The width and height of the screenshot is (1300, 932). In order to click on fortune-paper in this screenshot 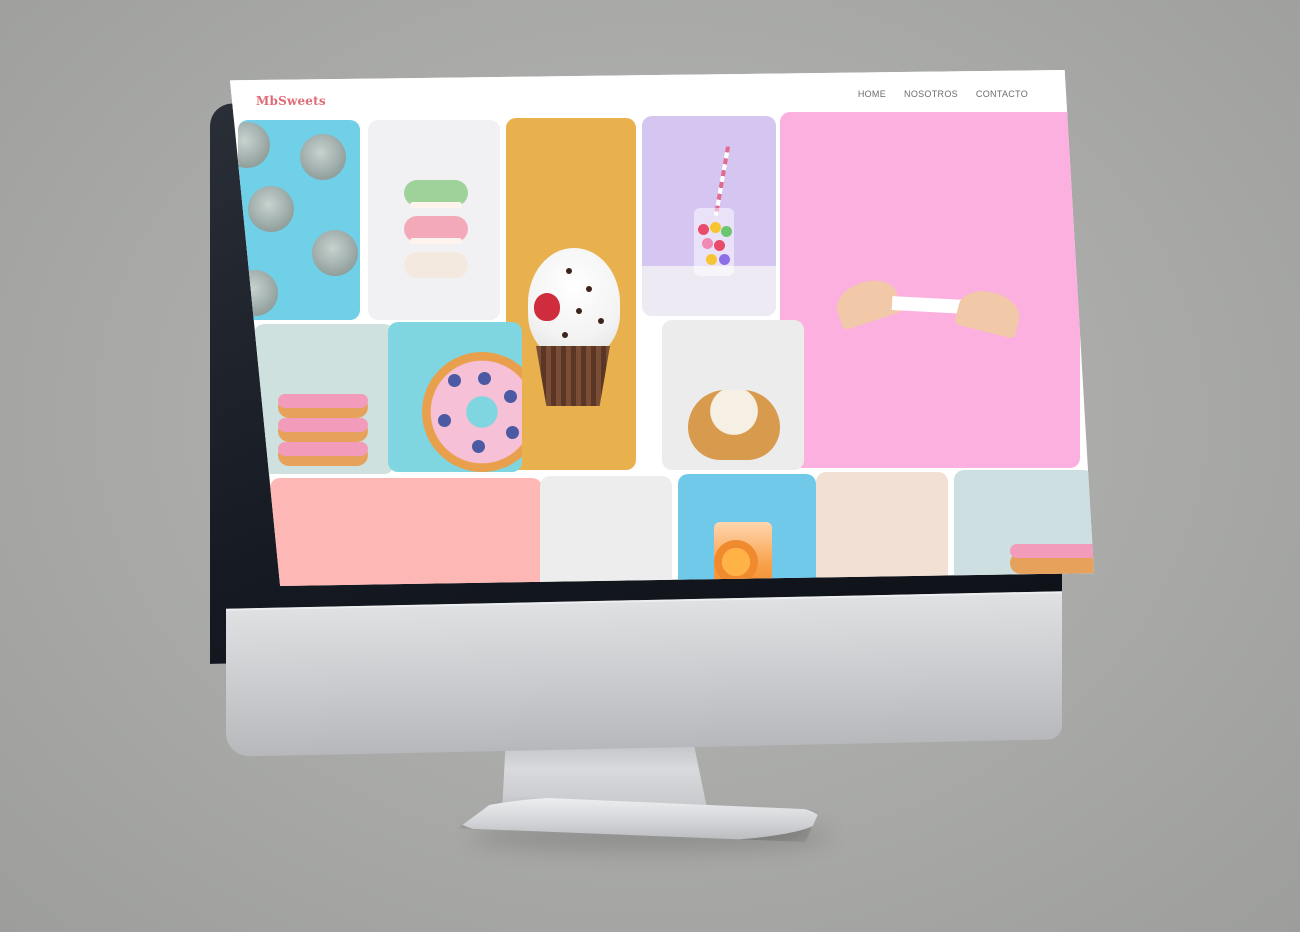, I will do `click(929, 305)`.